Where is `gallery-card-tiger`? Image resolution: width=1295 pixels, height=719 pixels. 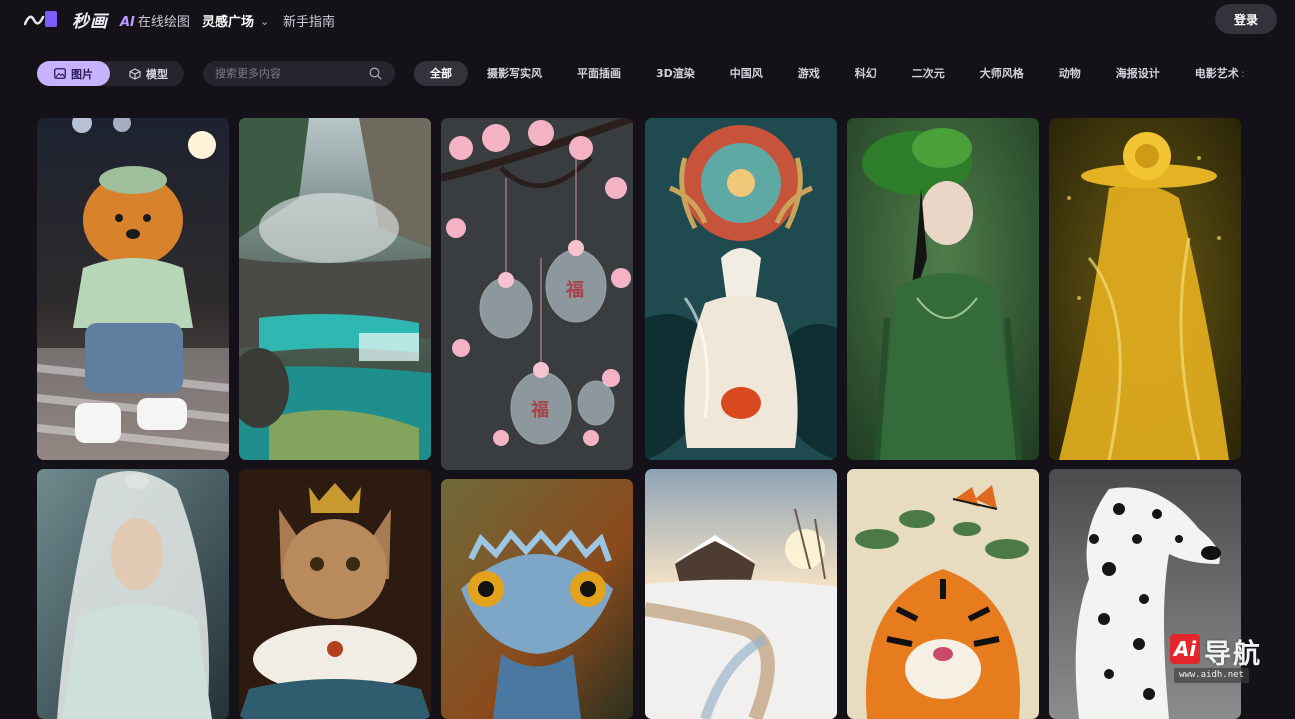
gallery-card-tiger is located at coordinates (943, 594).